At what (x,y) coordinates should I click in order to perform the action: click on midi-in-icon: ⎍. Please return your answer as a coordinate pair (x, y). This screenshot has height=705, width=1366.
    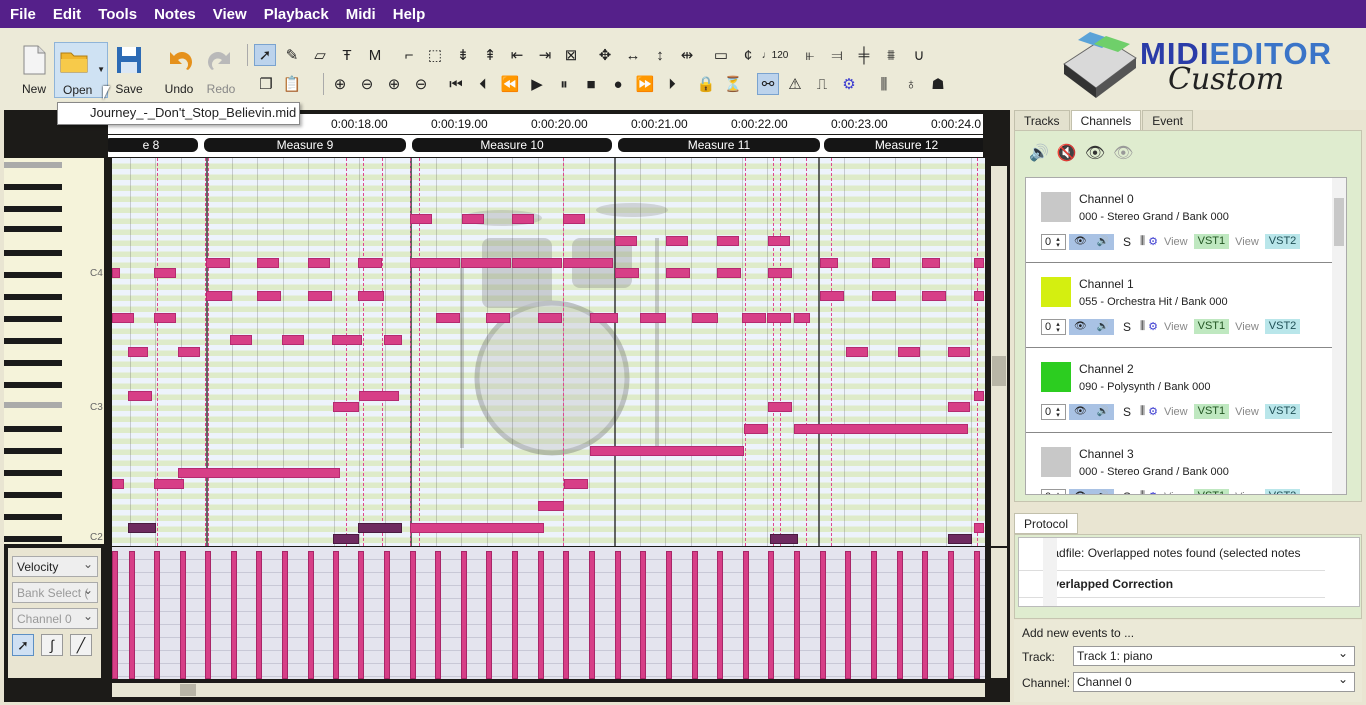
    Looking at the image, I should click on (822, 84).